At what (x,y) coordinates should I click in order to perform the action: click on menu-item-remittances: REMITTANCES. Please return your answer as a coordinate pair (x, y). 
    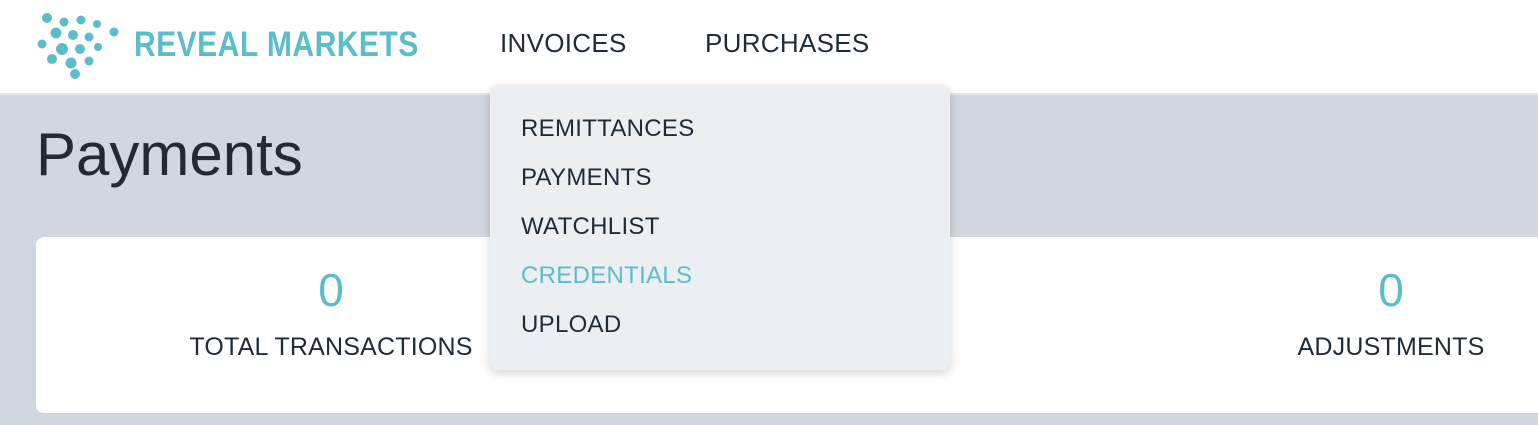
    Looking at the image, I should click on (608, 129).